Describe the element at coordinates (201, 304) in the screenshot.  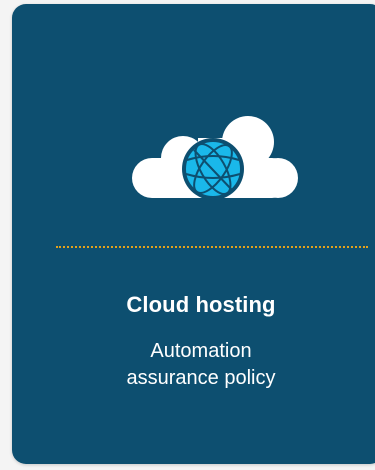
I see `card-title: Cloud hosting` at that location.